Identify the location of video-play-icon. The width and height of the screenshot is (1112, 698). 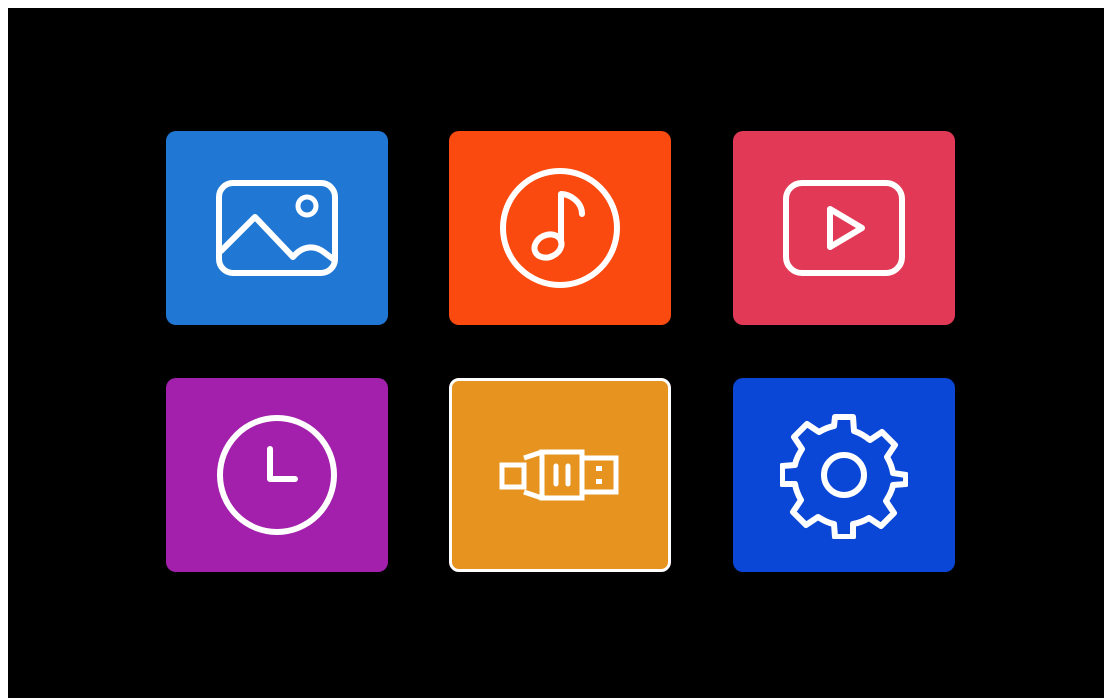
(844, 228).